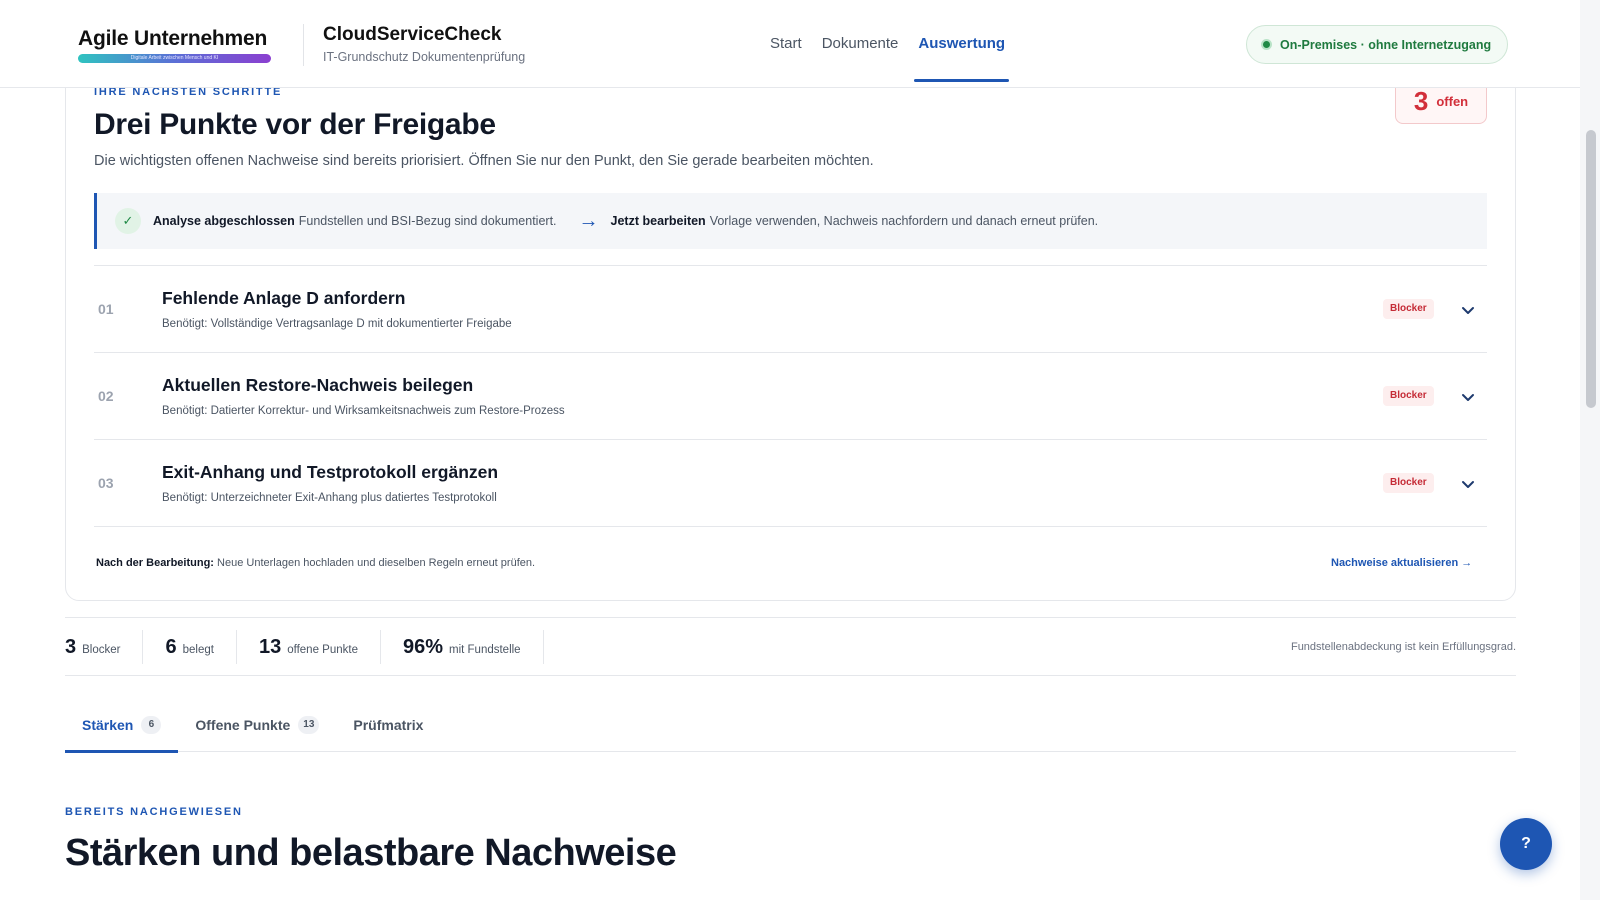 This screenshot has height=900, width=1600. I want to click on scrollbar, so click(1590, 450).